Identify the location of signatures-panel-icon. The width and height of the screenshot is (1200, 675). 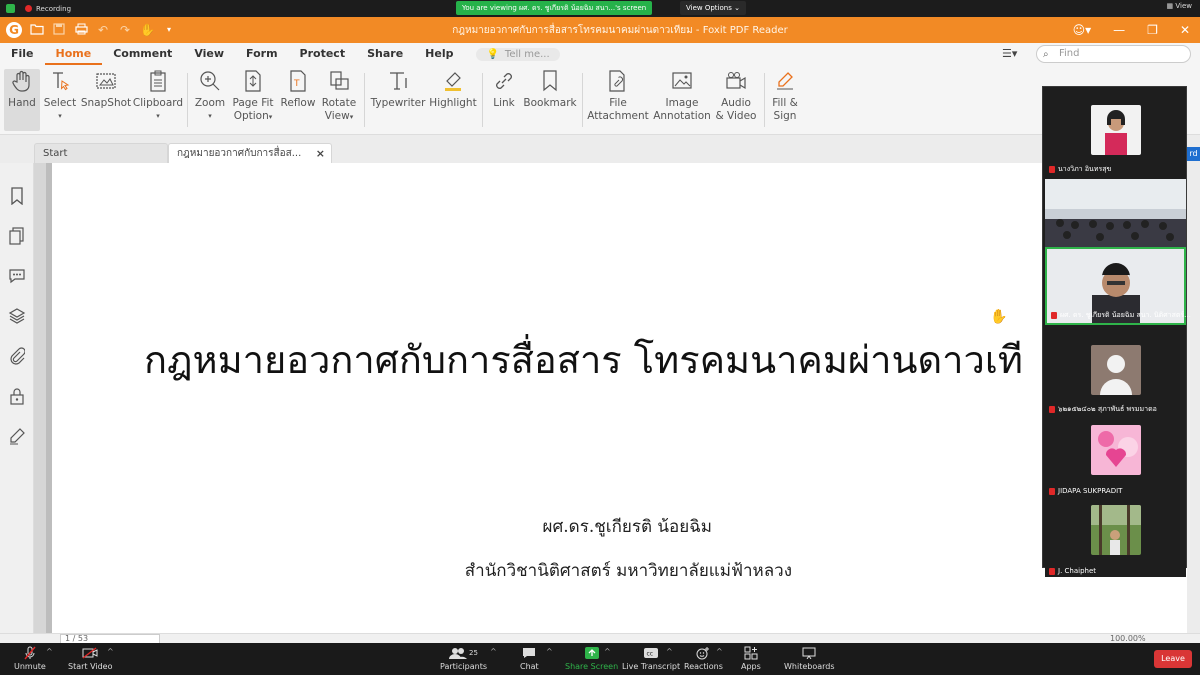
(17, 436).